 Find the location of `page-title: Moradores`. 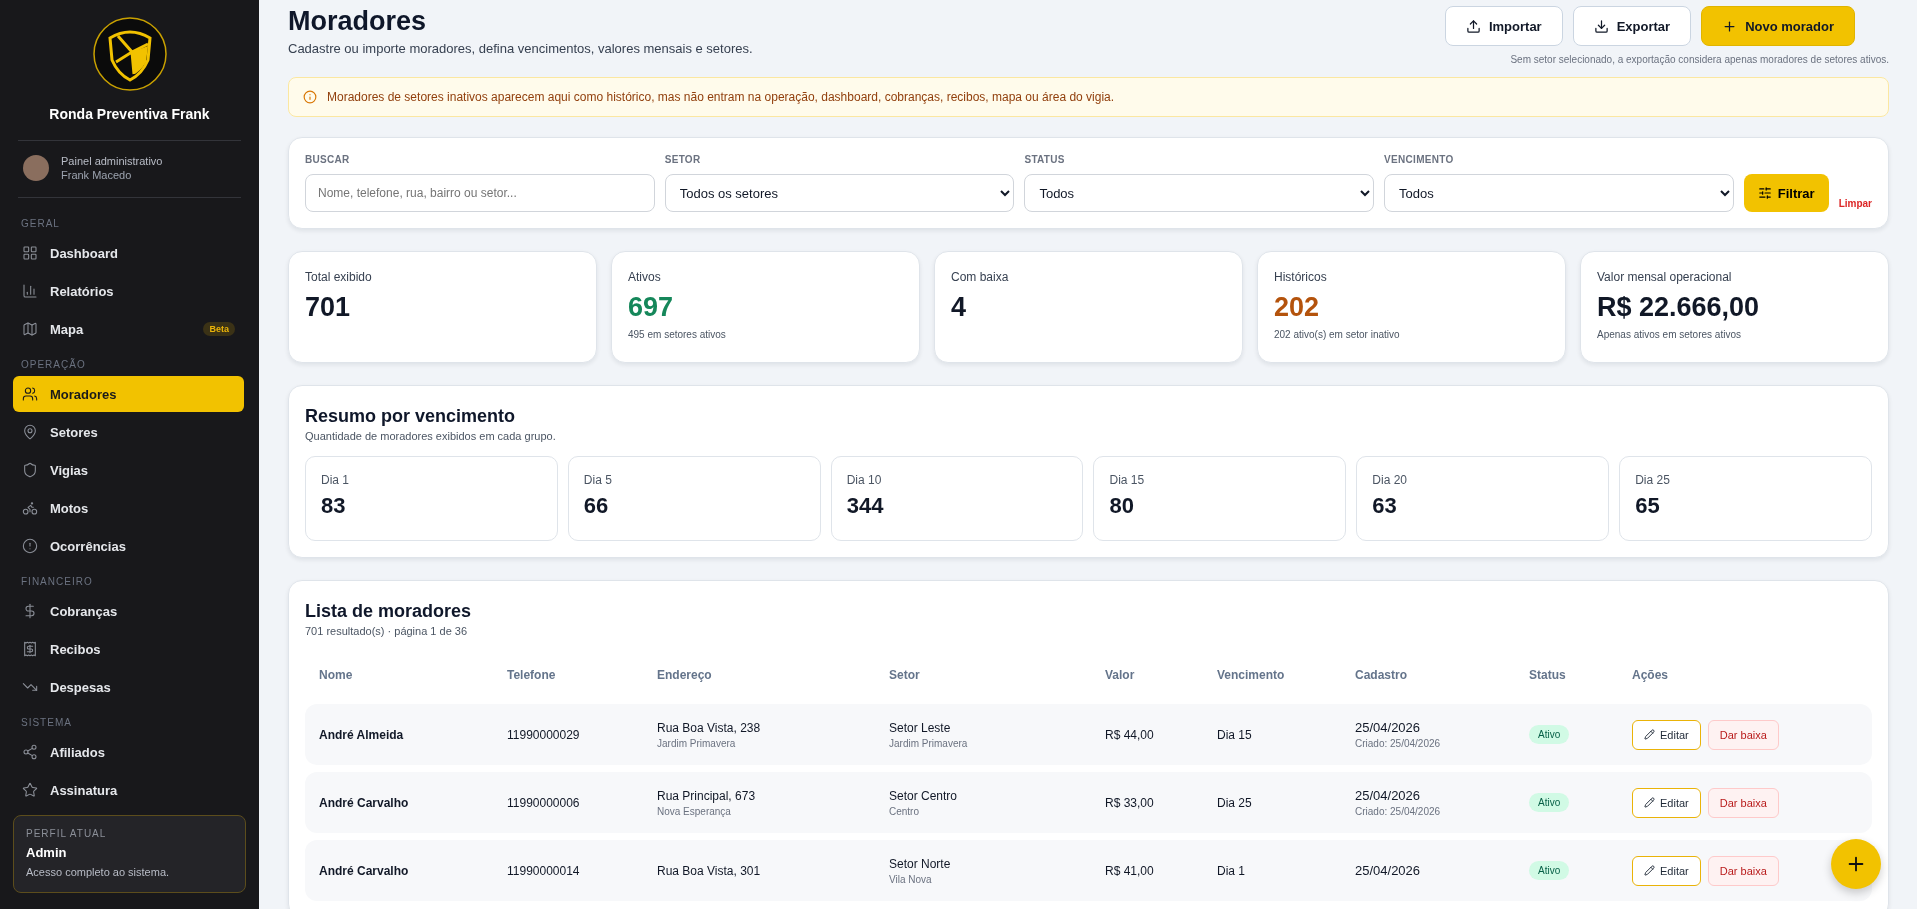

page-title: Moradores is located at coordinates (358, 21).